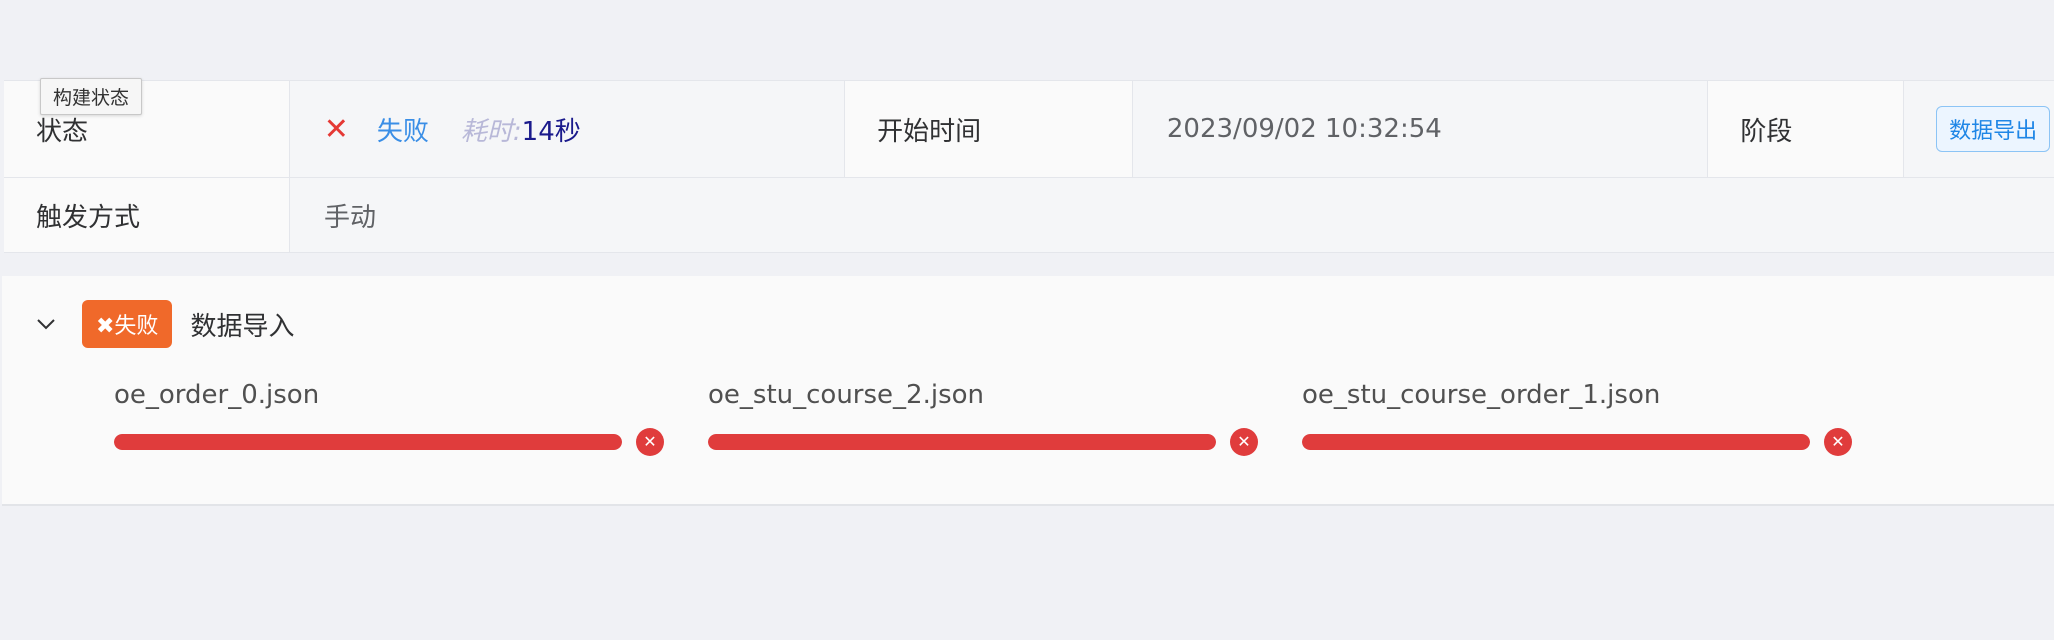  What do you see at coordinates (1806, 129) in the screenshot?
I see `stage-label: 阶段` at bounding box center [1806, 129].